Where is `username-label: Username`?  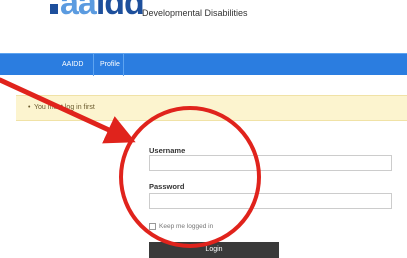 username-label: Username is located at coordinates (167, 150).